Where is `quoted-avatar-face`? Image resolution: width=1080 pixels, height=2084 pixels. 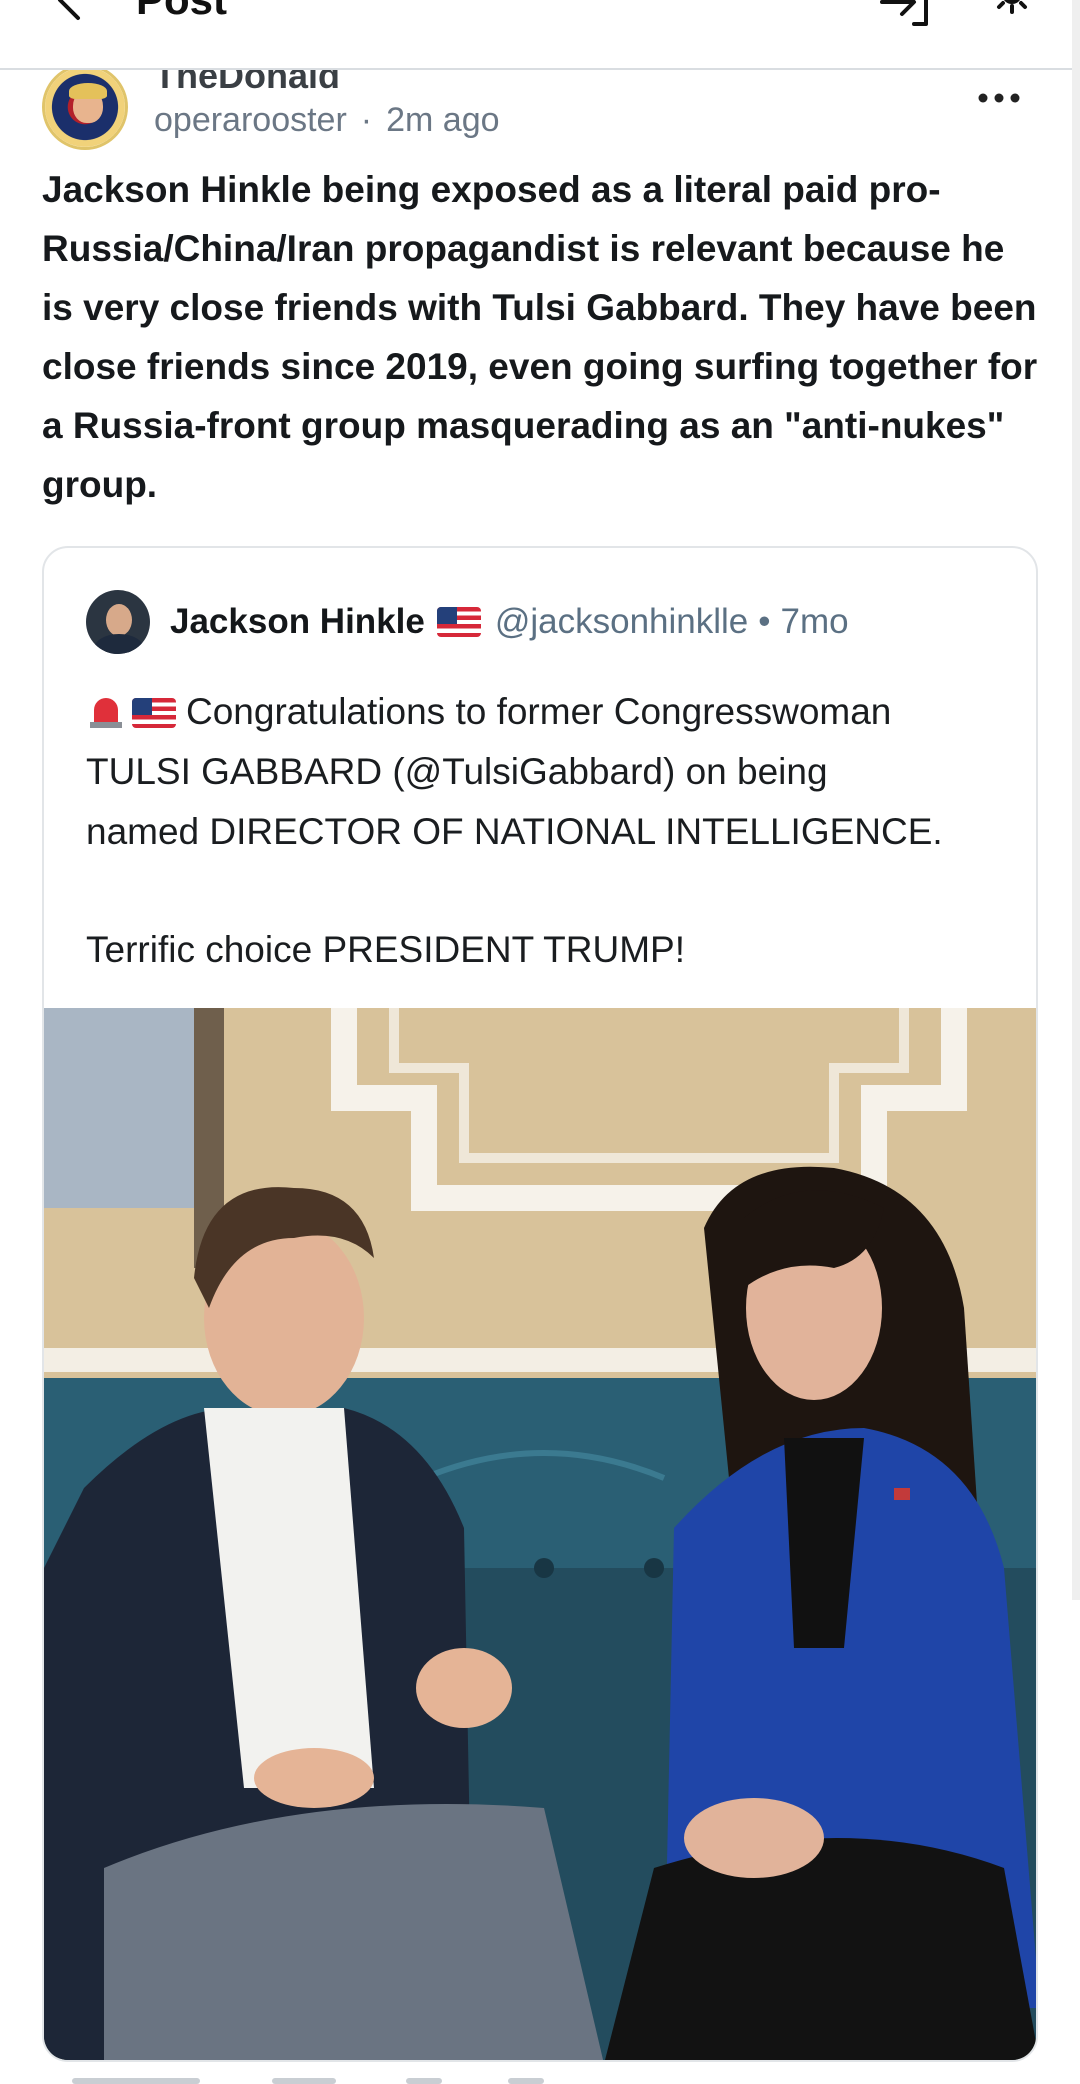
quoted-avatar-face is located at coordinates (119, 620).